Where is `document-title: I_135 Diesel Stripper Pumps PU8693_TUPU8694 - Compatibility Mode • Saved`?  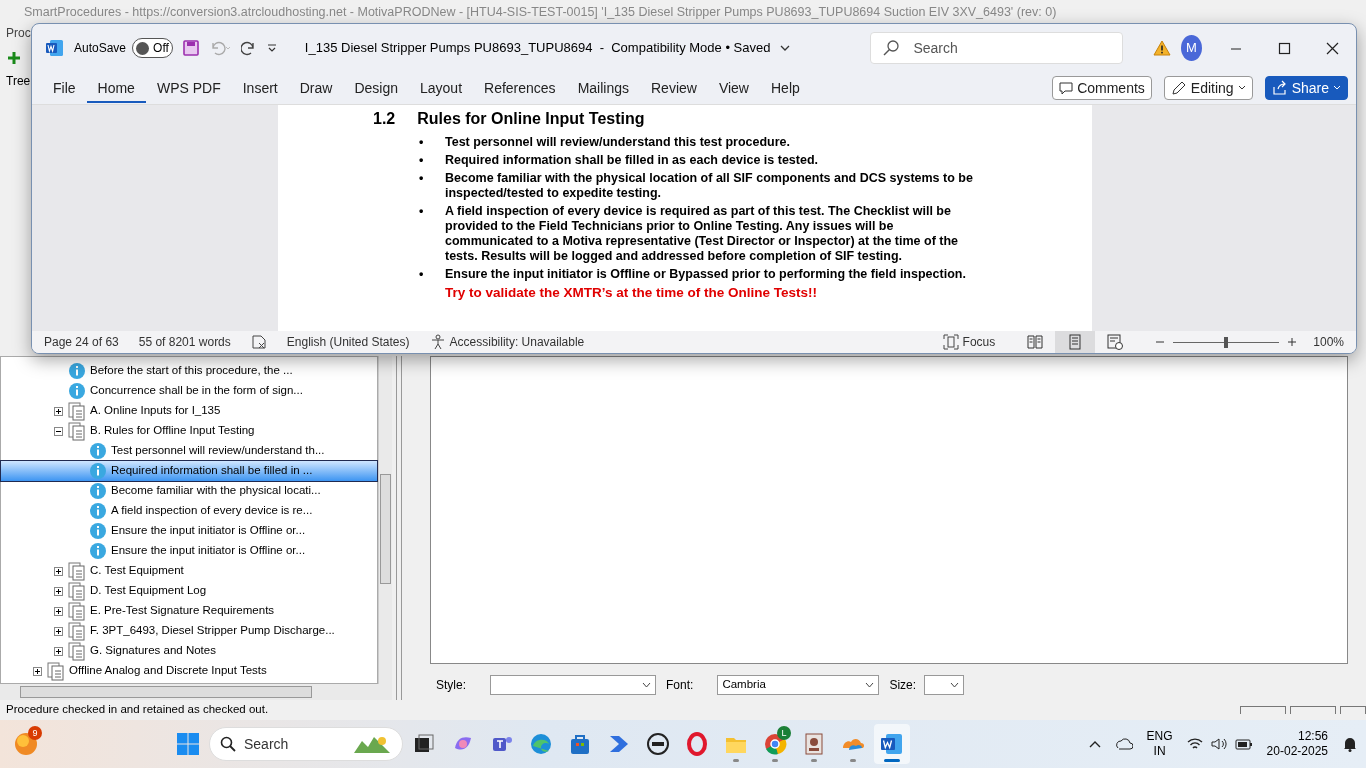 document-title: I_135 Diesel Stripper Pumps PU8693_TUPU8694 - Compatibility Mode • Saved is located at coordinates (537, 48).